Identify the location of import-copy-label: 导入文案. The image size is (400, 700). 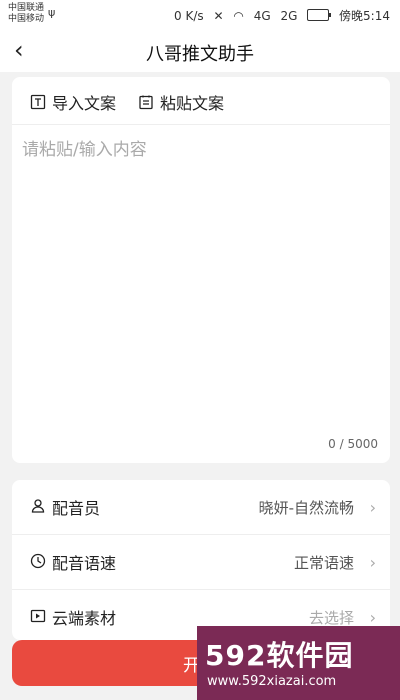
(84, 103).